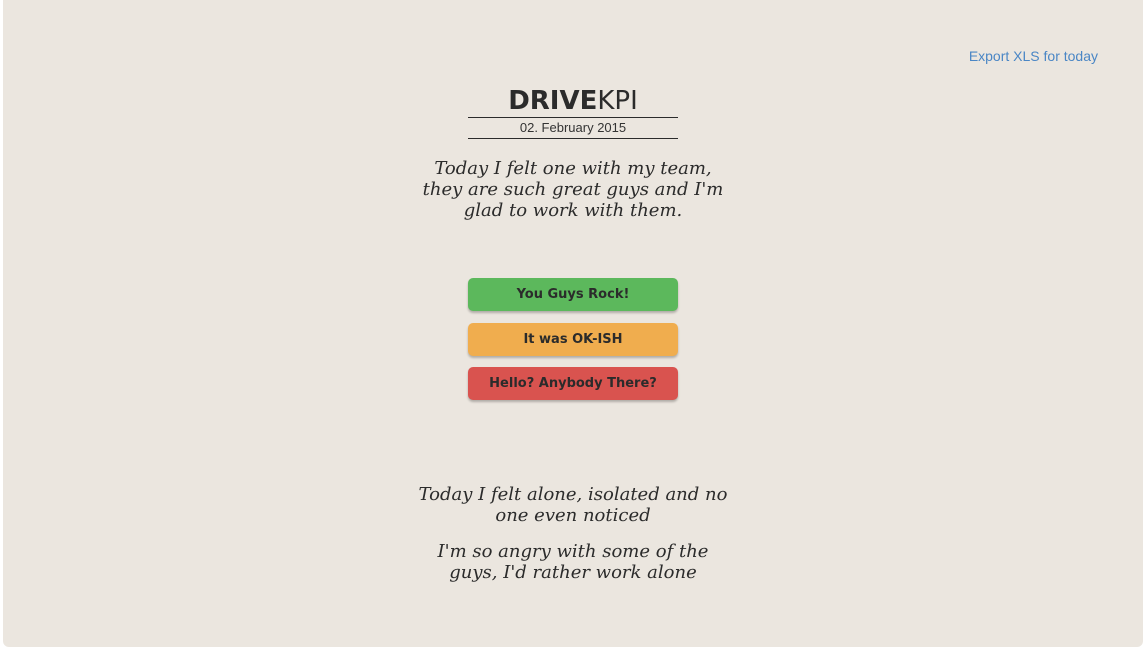  Describe the element at coordinates (573, 128) in the screenshot. I see `date-label: 02. February 2015` at that location.